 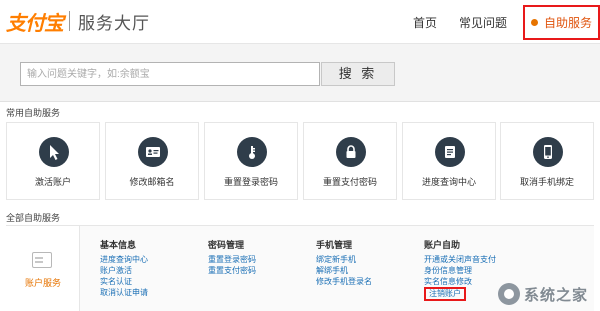 What do you see at coordinates (153, 152) in the screenshot?
I see `id-card-icon` at bounding box center [153, 152].